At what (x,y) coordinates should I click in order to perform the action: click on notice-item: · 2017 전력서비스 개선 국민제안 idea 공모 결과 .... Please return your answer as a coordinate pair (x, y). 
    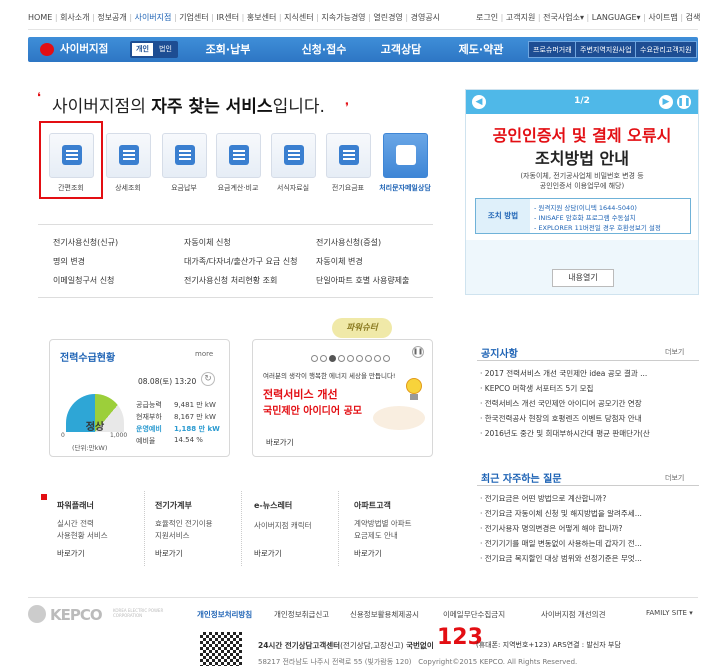
    Looking at the image, I should click on (587, 373).